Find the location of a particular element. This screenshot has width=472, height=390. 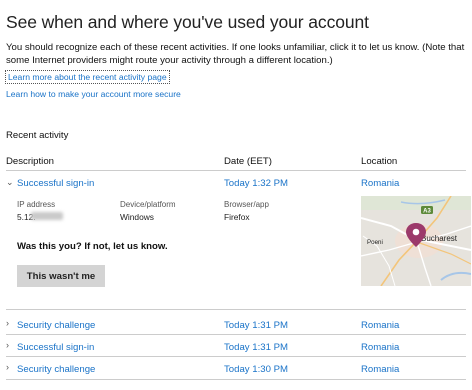

map-city-label: Bucharest is located at coordinates (439, 238).